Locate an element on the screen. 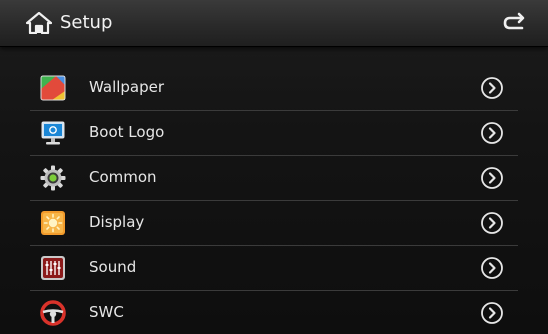  menu-item-boot-logo: Boot Logo is located at coordinates (274, 133).